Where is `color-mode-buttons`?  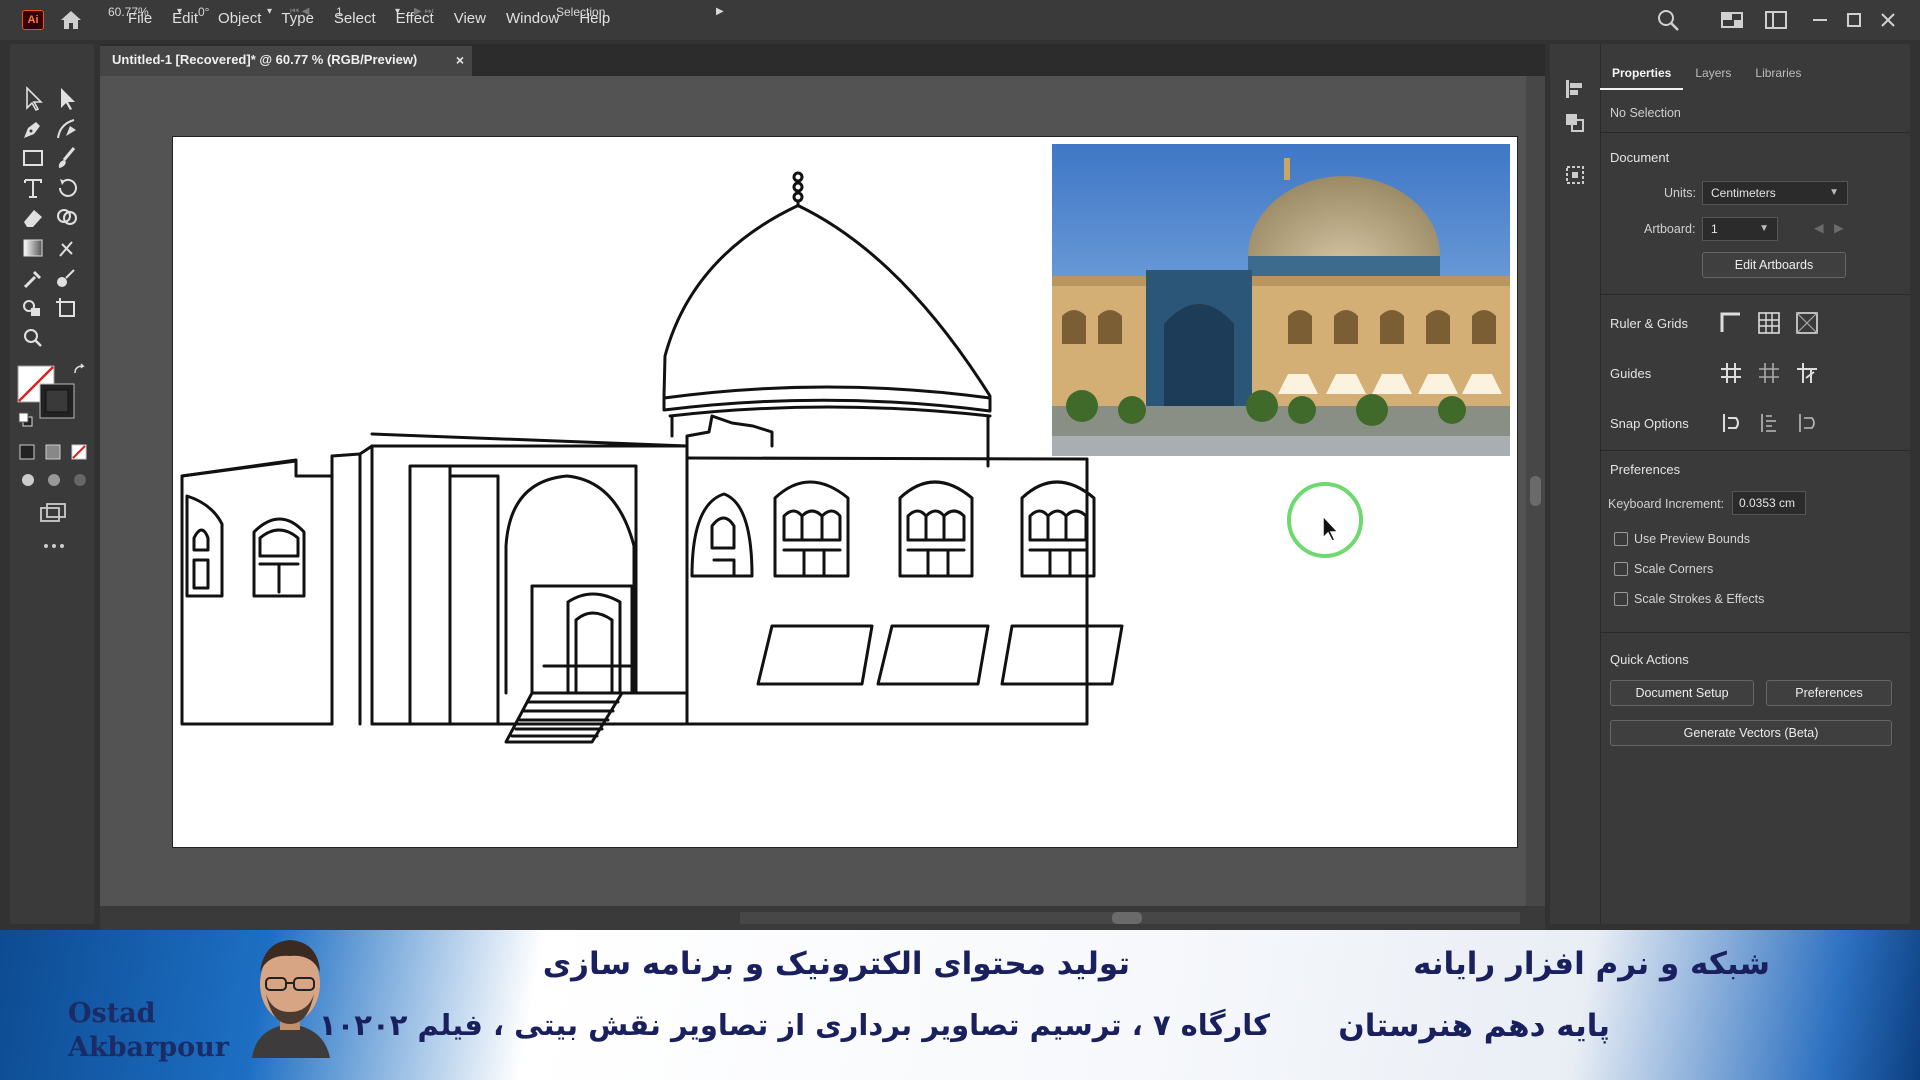
color-mode-buttons is located at coordinates (55, 452).